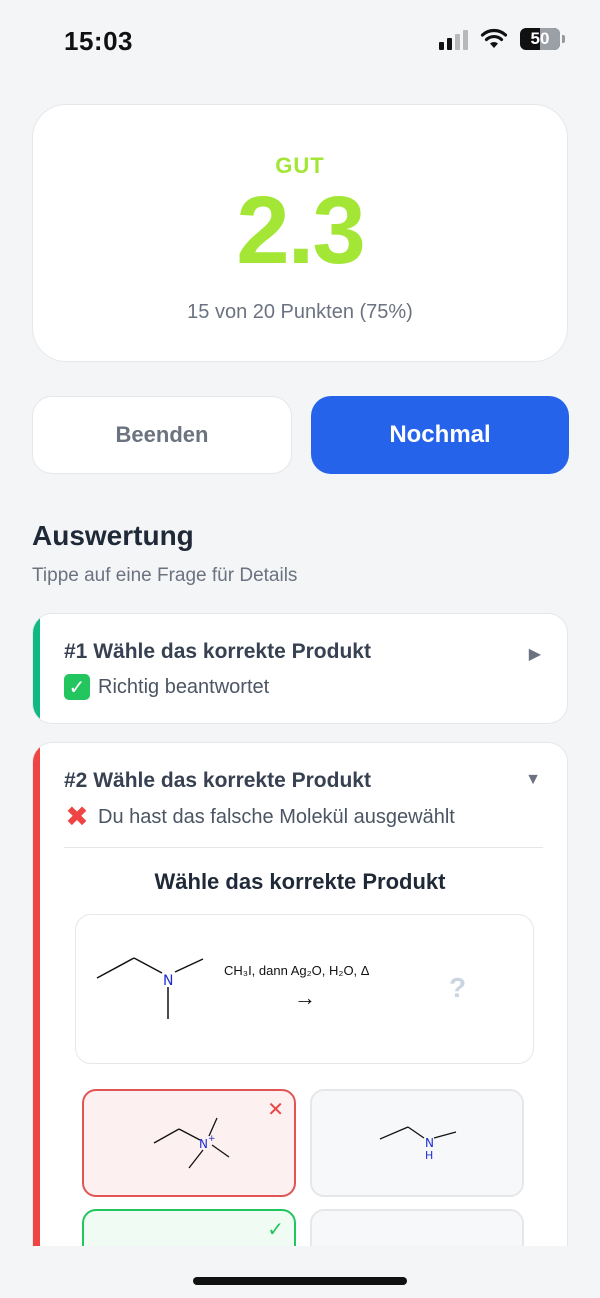  Describe the element at coordinates (494, 38) in the screenshot. I see `wifi-icon` at that location.